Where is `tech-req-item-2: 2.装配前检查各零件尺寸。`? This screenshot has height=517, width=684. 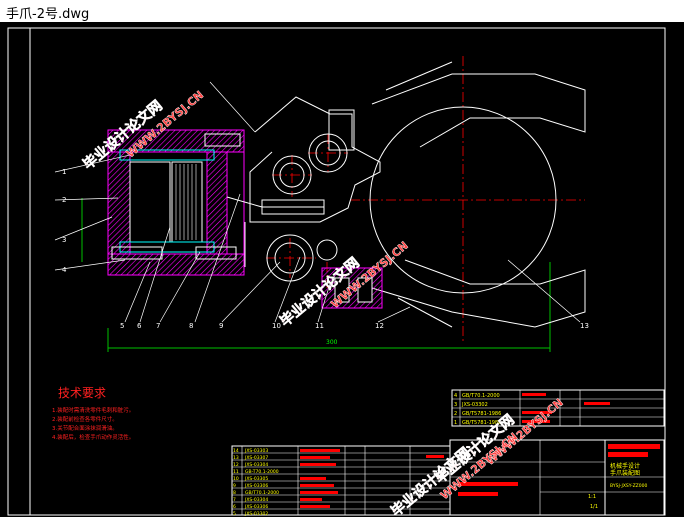 tech-req-item-2: 2.装配前检查各零件尺寸。 is located at coordinates (85, 419).